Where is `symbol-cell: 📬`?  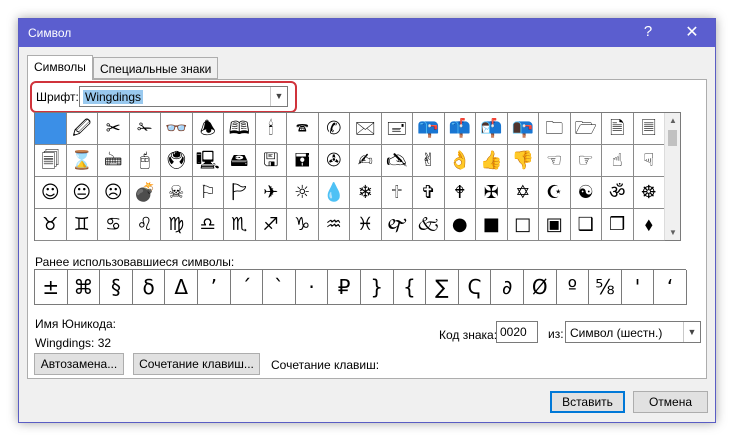
symbol-cell: 📬 is located at coordinates (492, 129).